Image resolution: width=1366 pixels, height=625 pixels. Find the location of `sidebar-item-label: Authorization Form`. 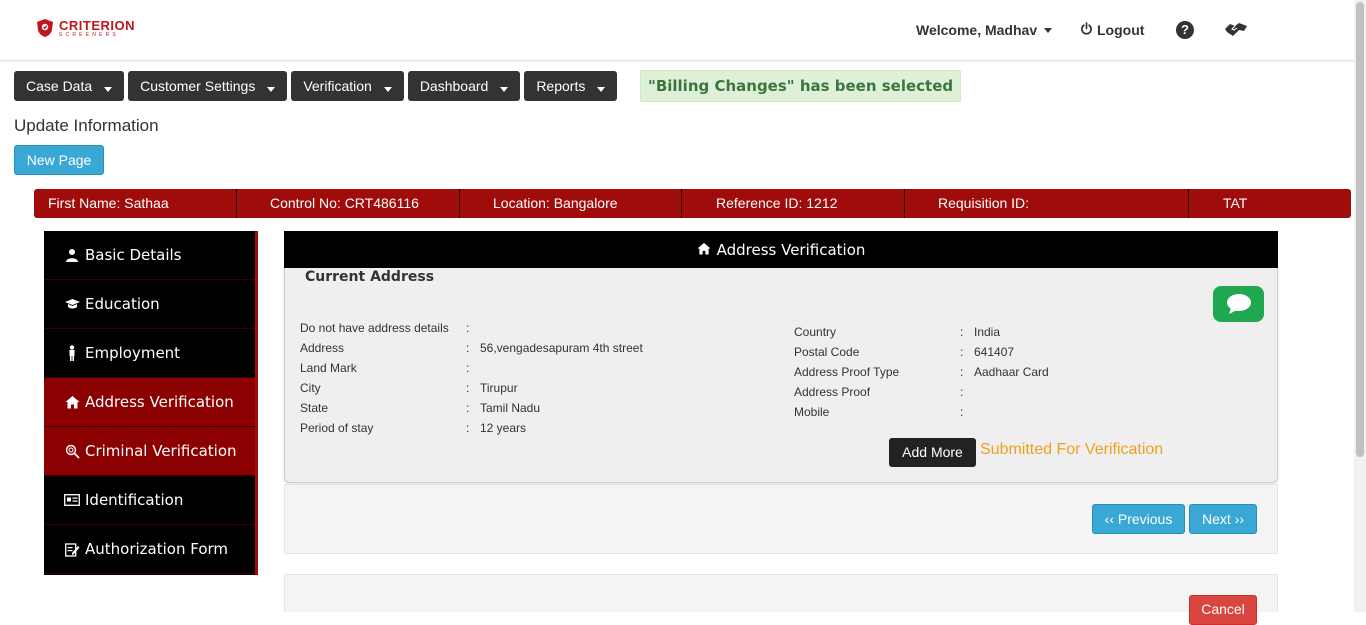

sidebar-item-label: Authorization Form is located at coordinates (157, 549).